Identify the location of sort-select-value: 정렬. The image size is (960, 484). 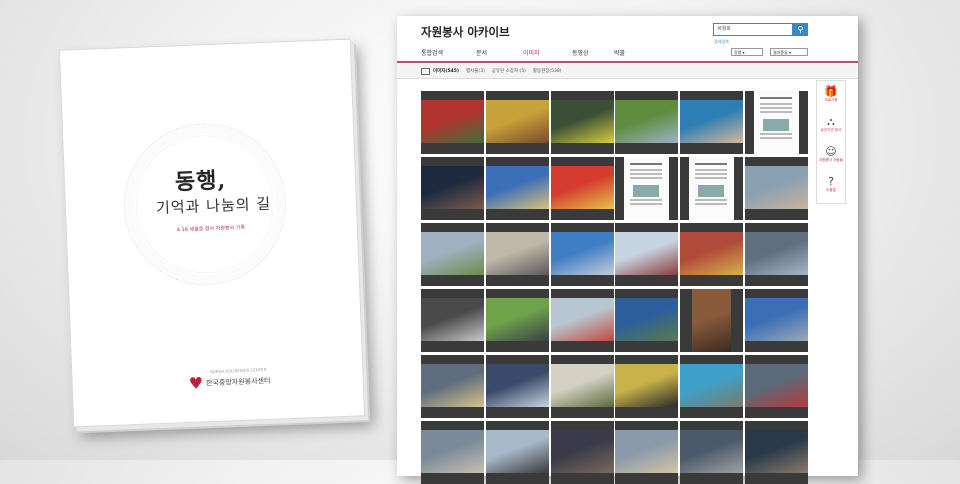
(738, 52).